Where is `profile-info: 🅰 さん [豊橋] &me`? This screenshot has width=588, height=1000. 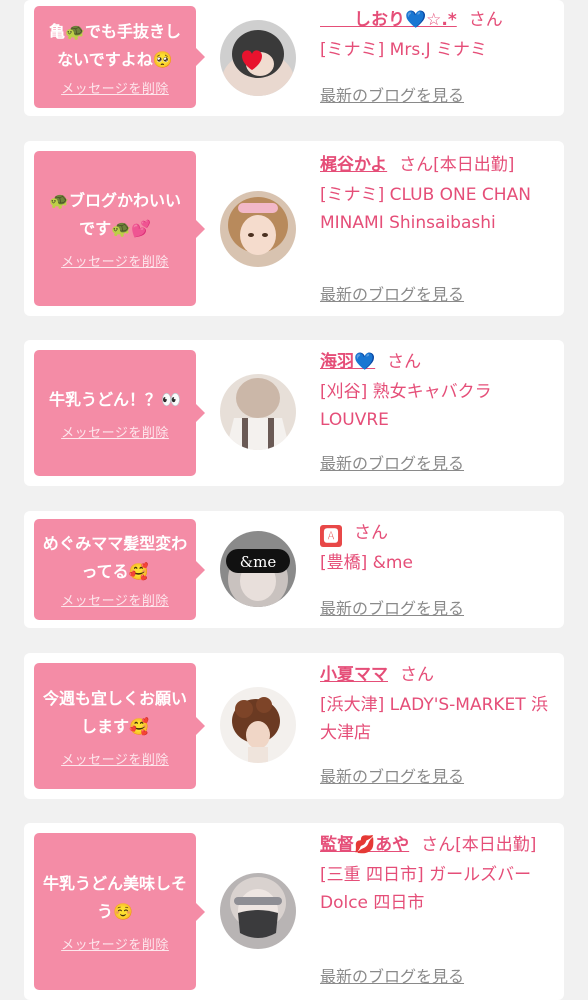 profile-info: 🅰 さん [豊橋] &me is located at coordinates (438, 548).